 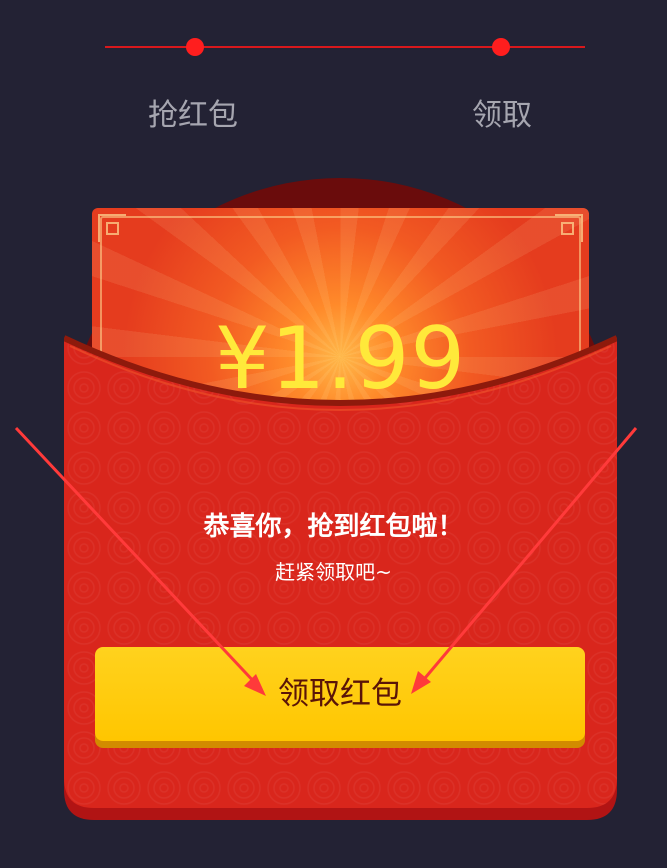 I want to click on claim-red-packet-button: 领取红包, so click(x=340, y=694).